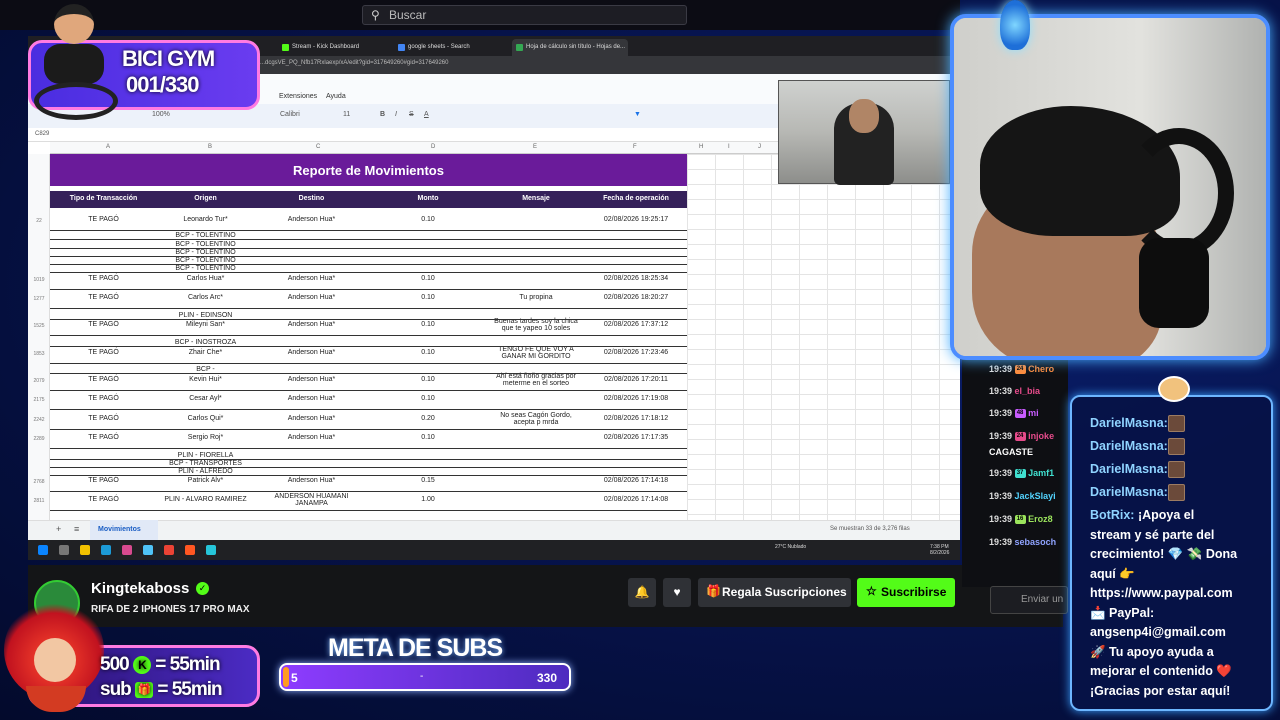 Image resolution: width=1280 pixels, height=720 pixels. Describe the element at coordinates (1041, 369) in the screenshot. I see `chat-username: Chero` at that location.